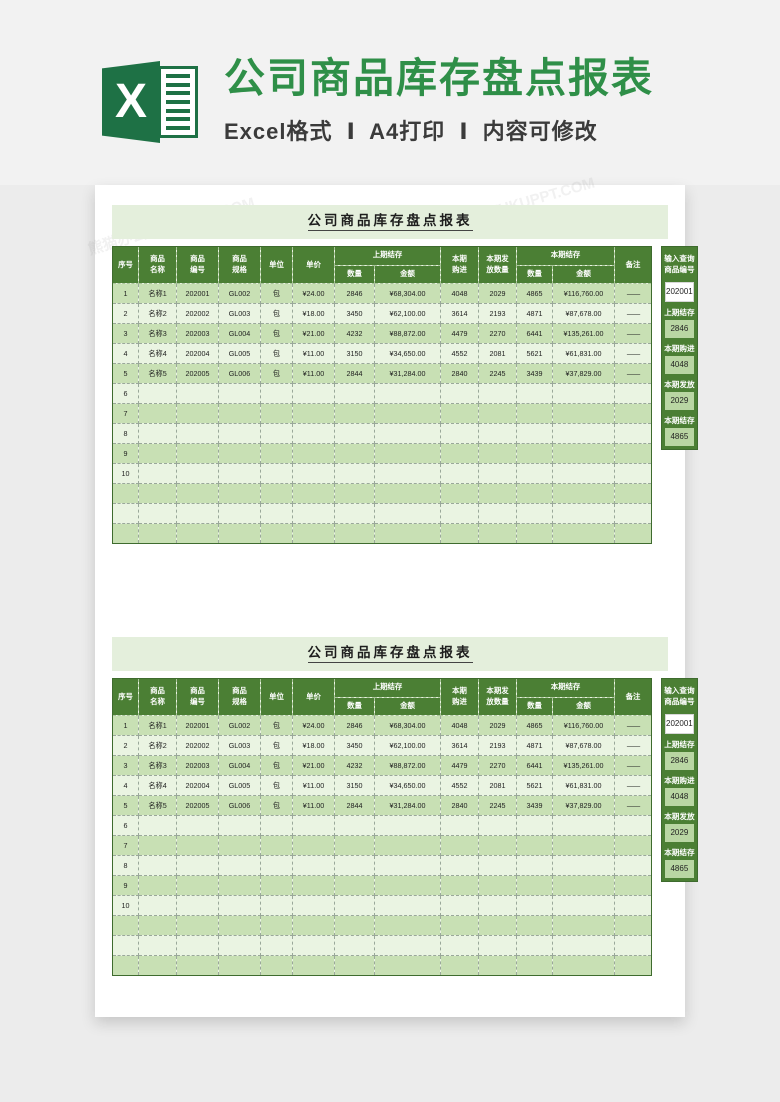  Describe the element at coordinates (498, 765) in the screenshot. I see `cell-issue: 2270` at that location.